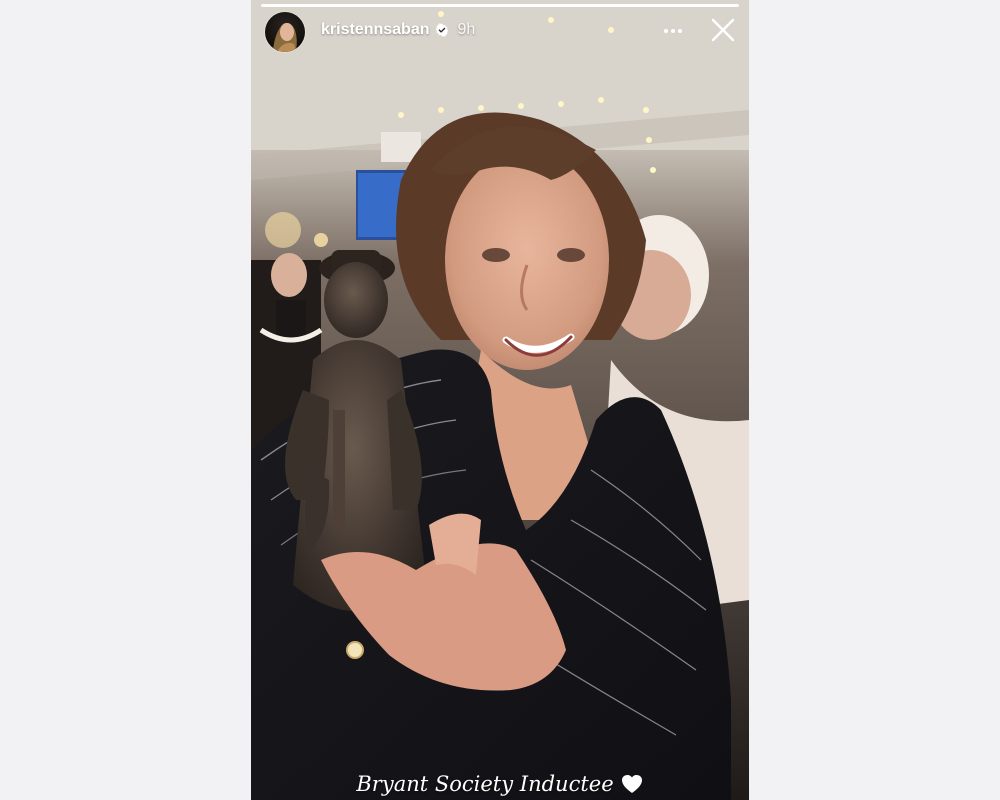 Image resolution: width=1000 pixels, height=800 pixels. I want to click on story-time: 9h, so click(466, 29).